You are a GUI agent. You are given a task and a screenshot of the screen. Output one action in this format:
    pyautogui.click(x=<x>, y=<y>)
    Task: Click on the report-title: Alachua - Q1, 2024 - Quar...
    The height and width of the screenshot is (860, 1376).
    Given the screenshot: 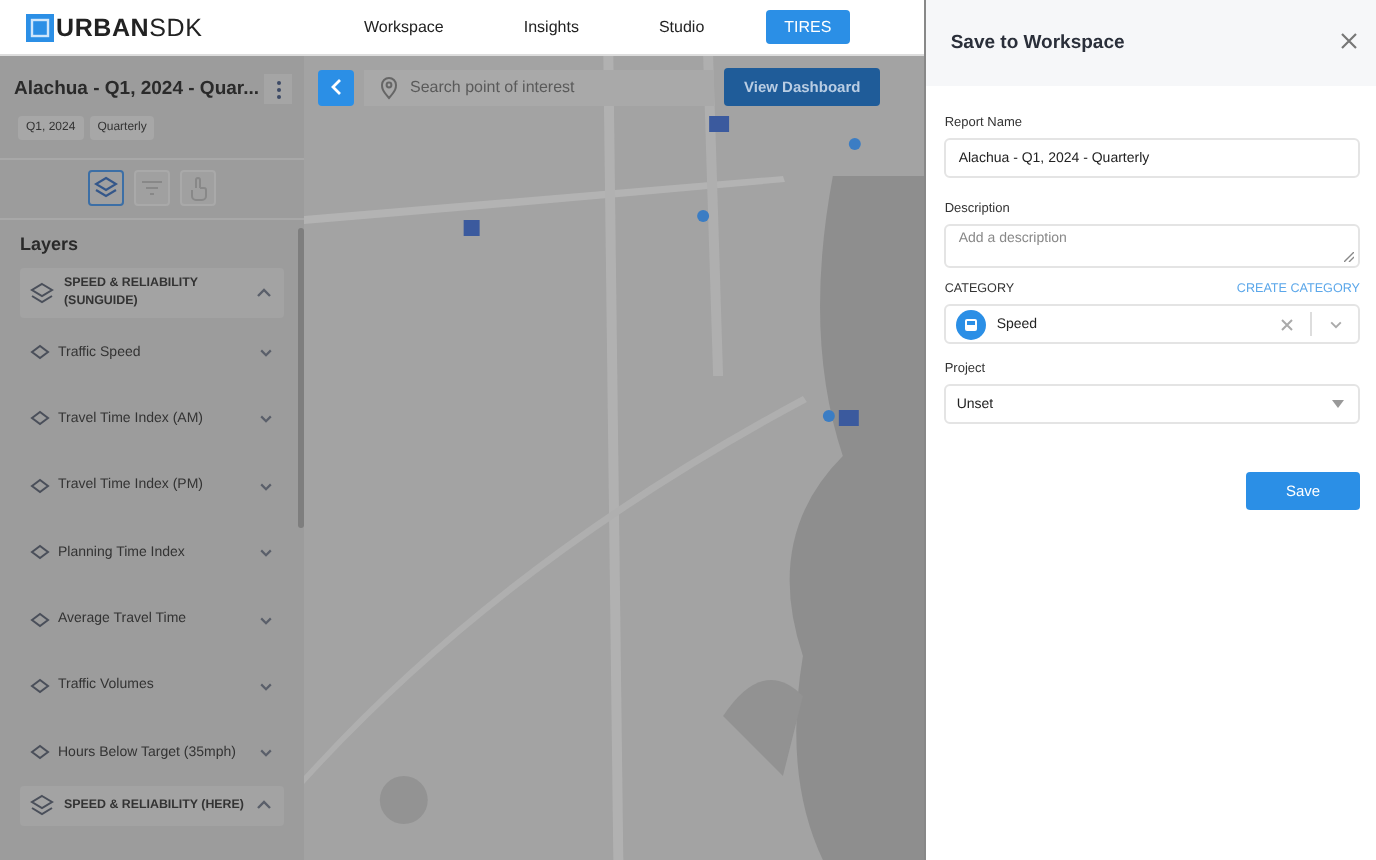 What is the action you would take?
    pyautogui.click(x=136, y=89)
    